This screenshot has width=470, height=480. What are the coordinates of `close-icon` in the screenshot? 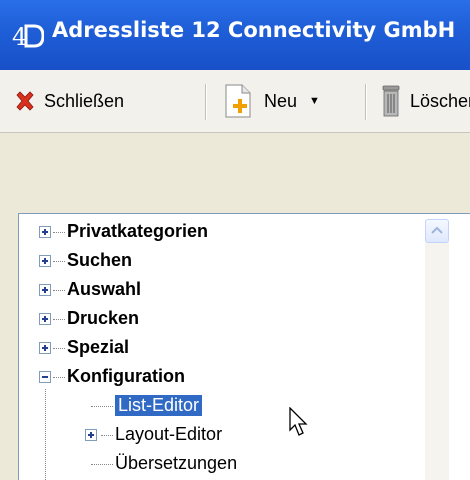 It's located at (25, 101).